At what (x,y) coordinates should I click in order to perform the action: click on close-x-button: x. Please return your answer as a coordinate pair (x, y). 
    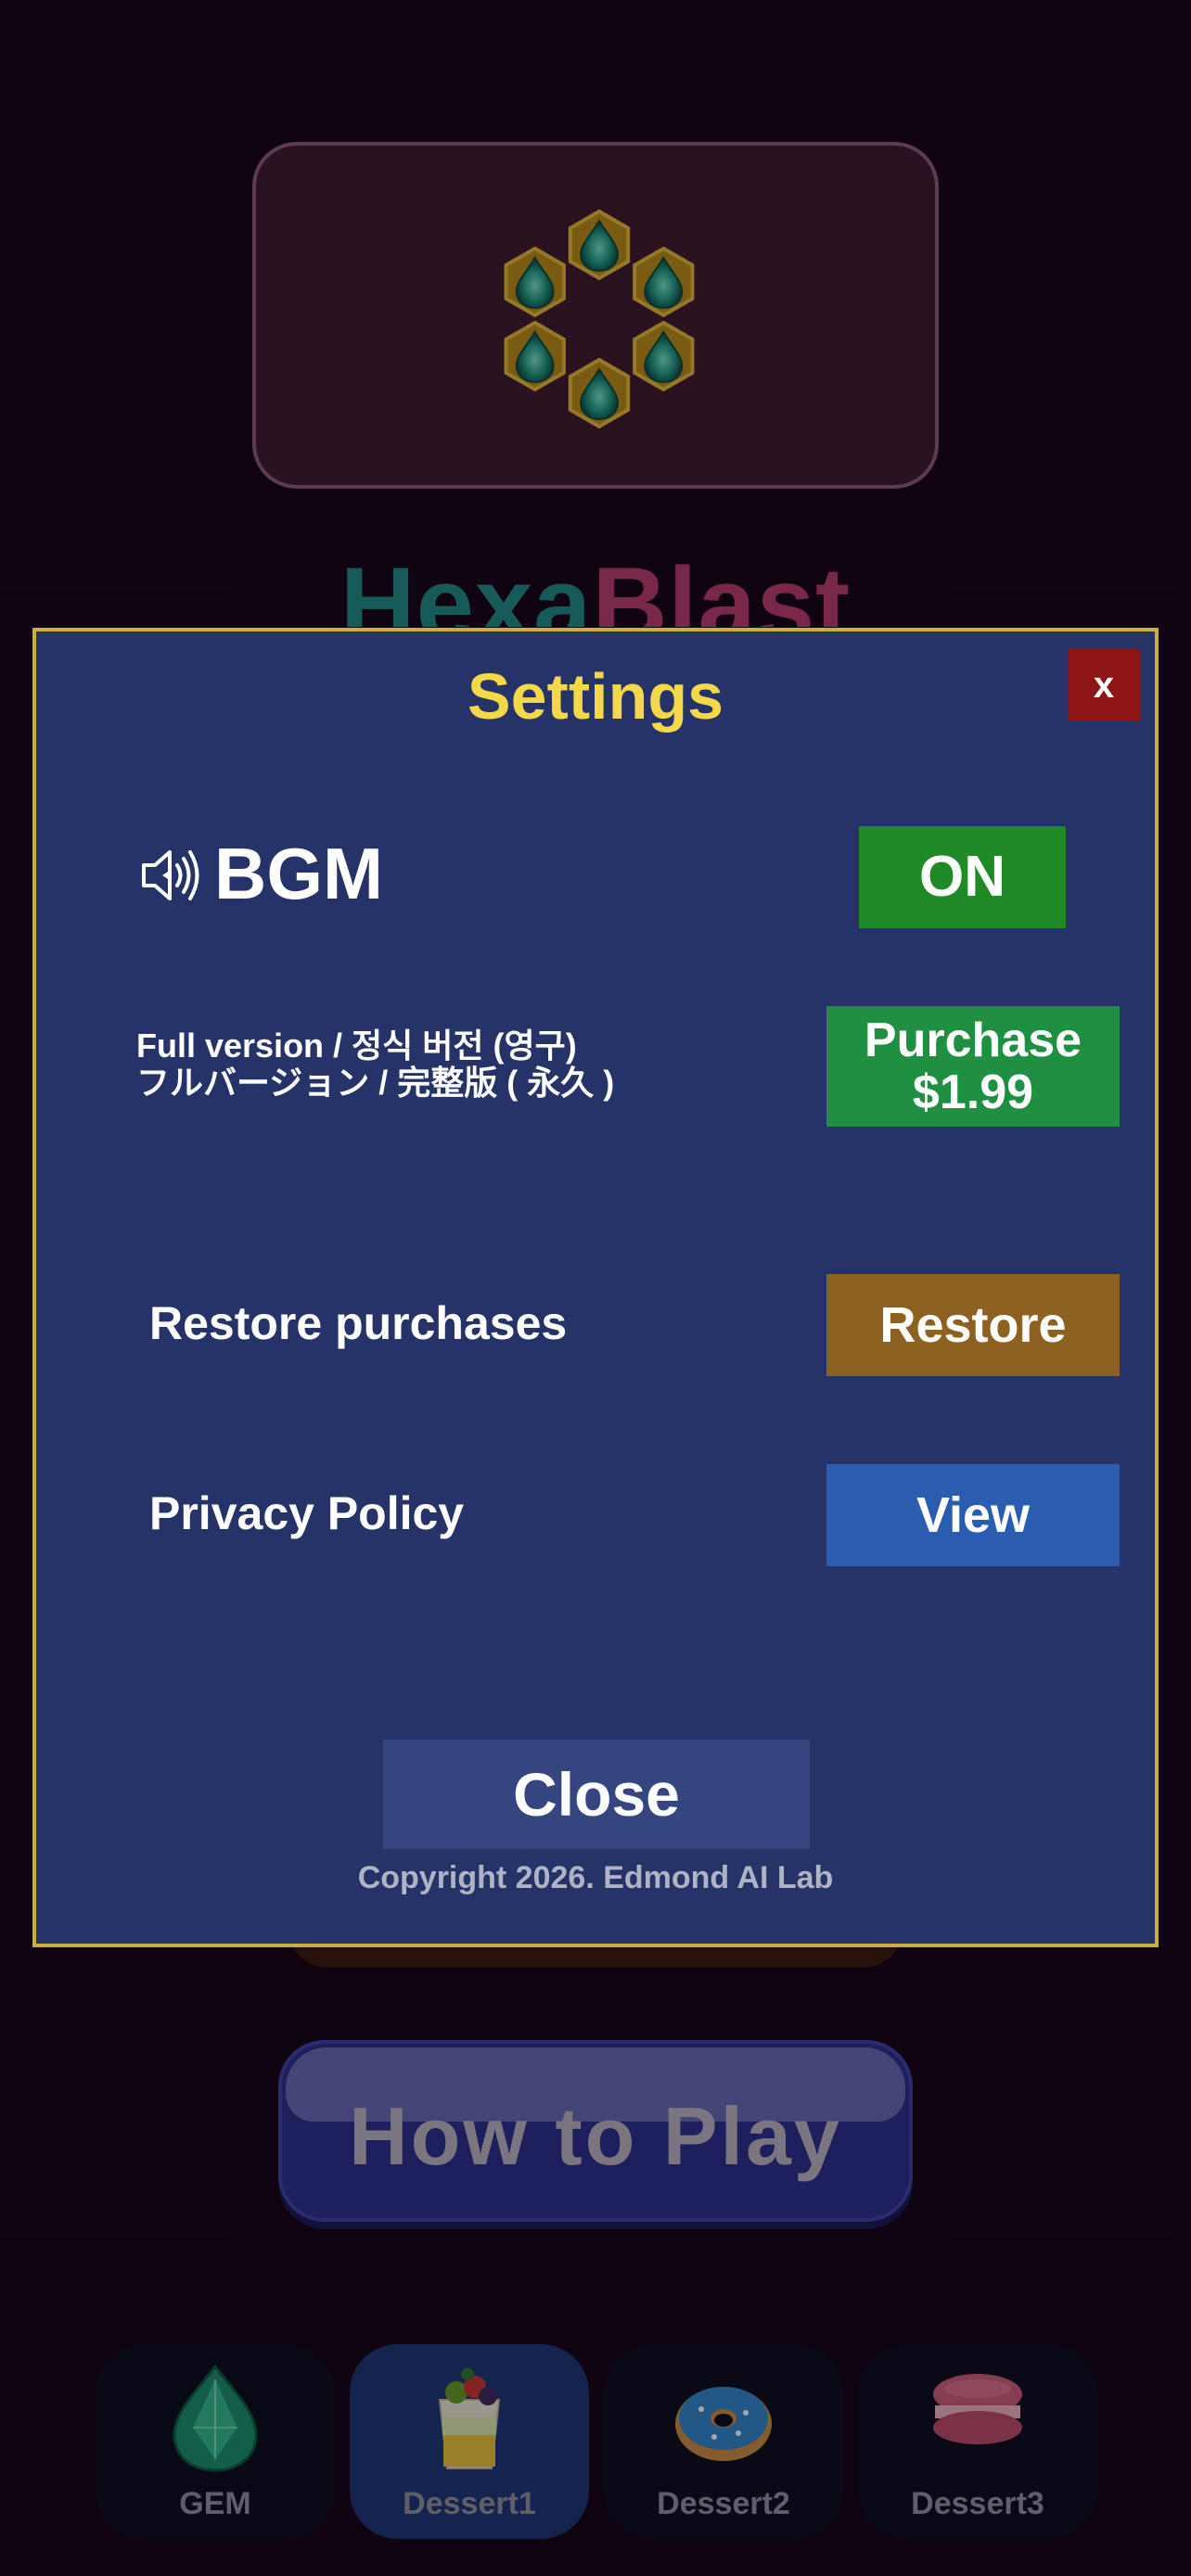
    Looking at the image, I should click on (1104, 685).